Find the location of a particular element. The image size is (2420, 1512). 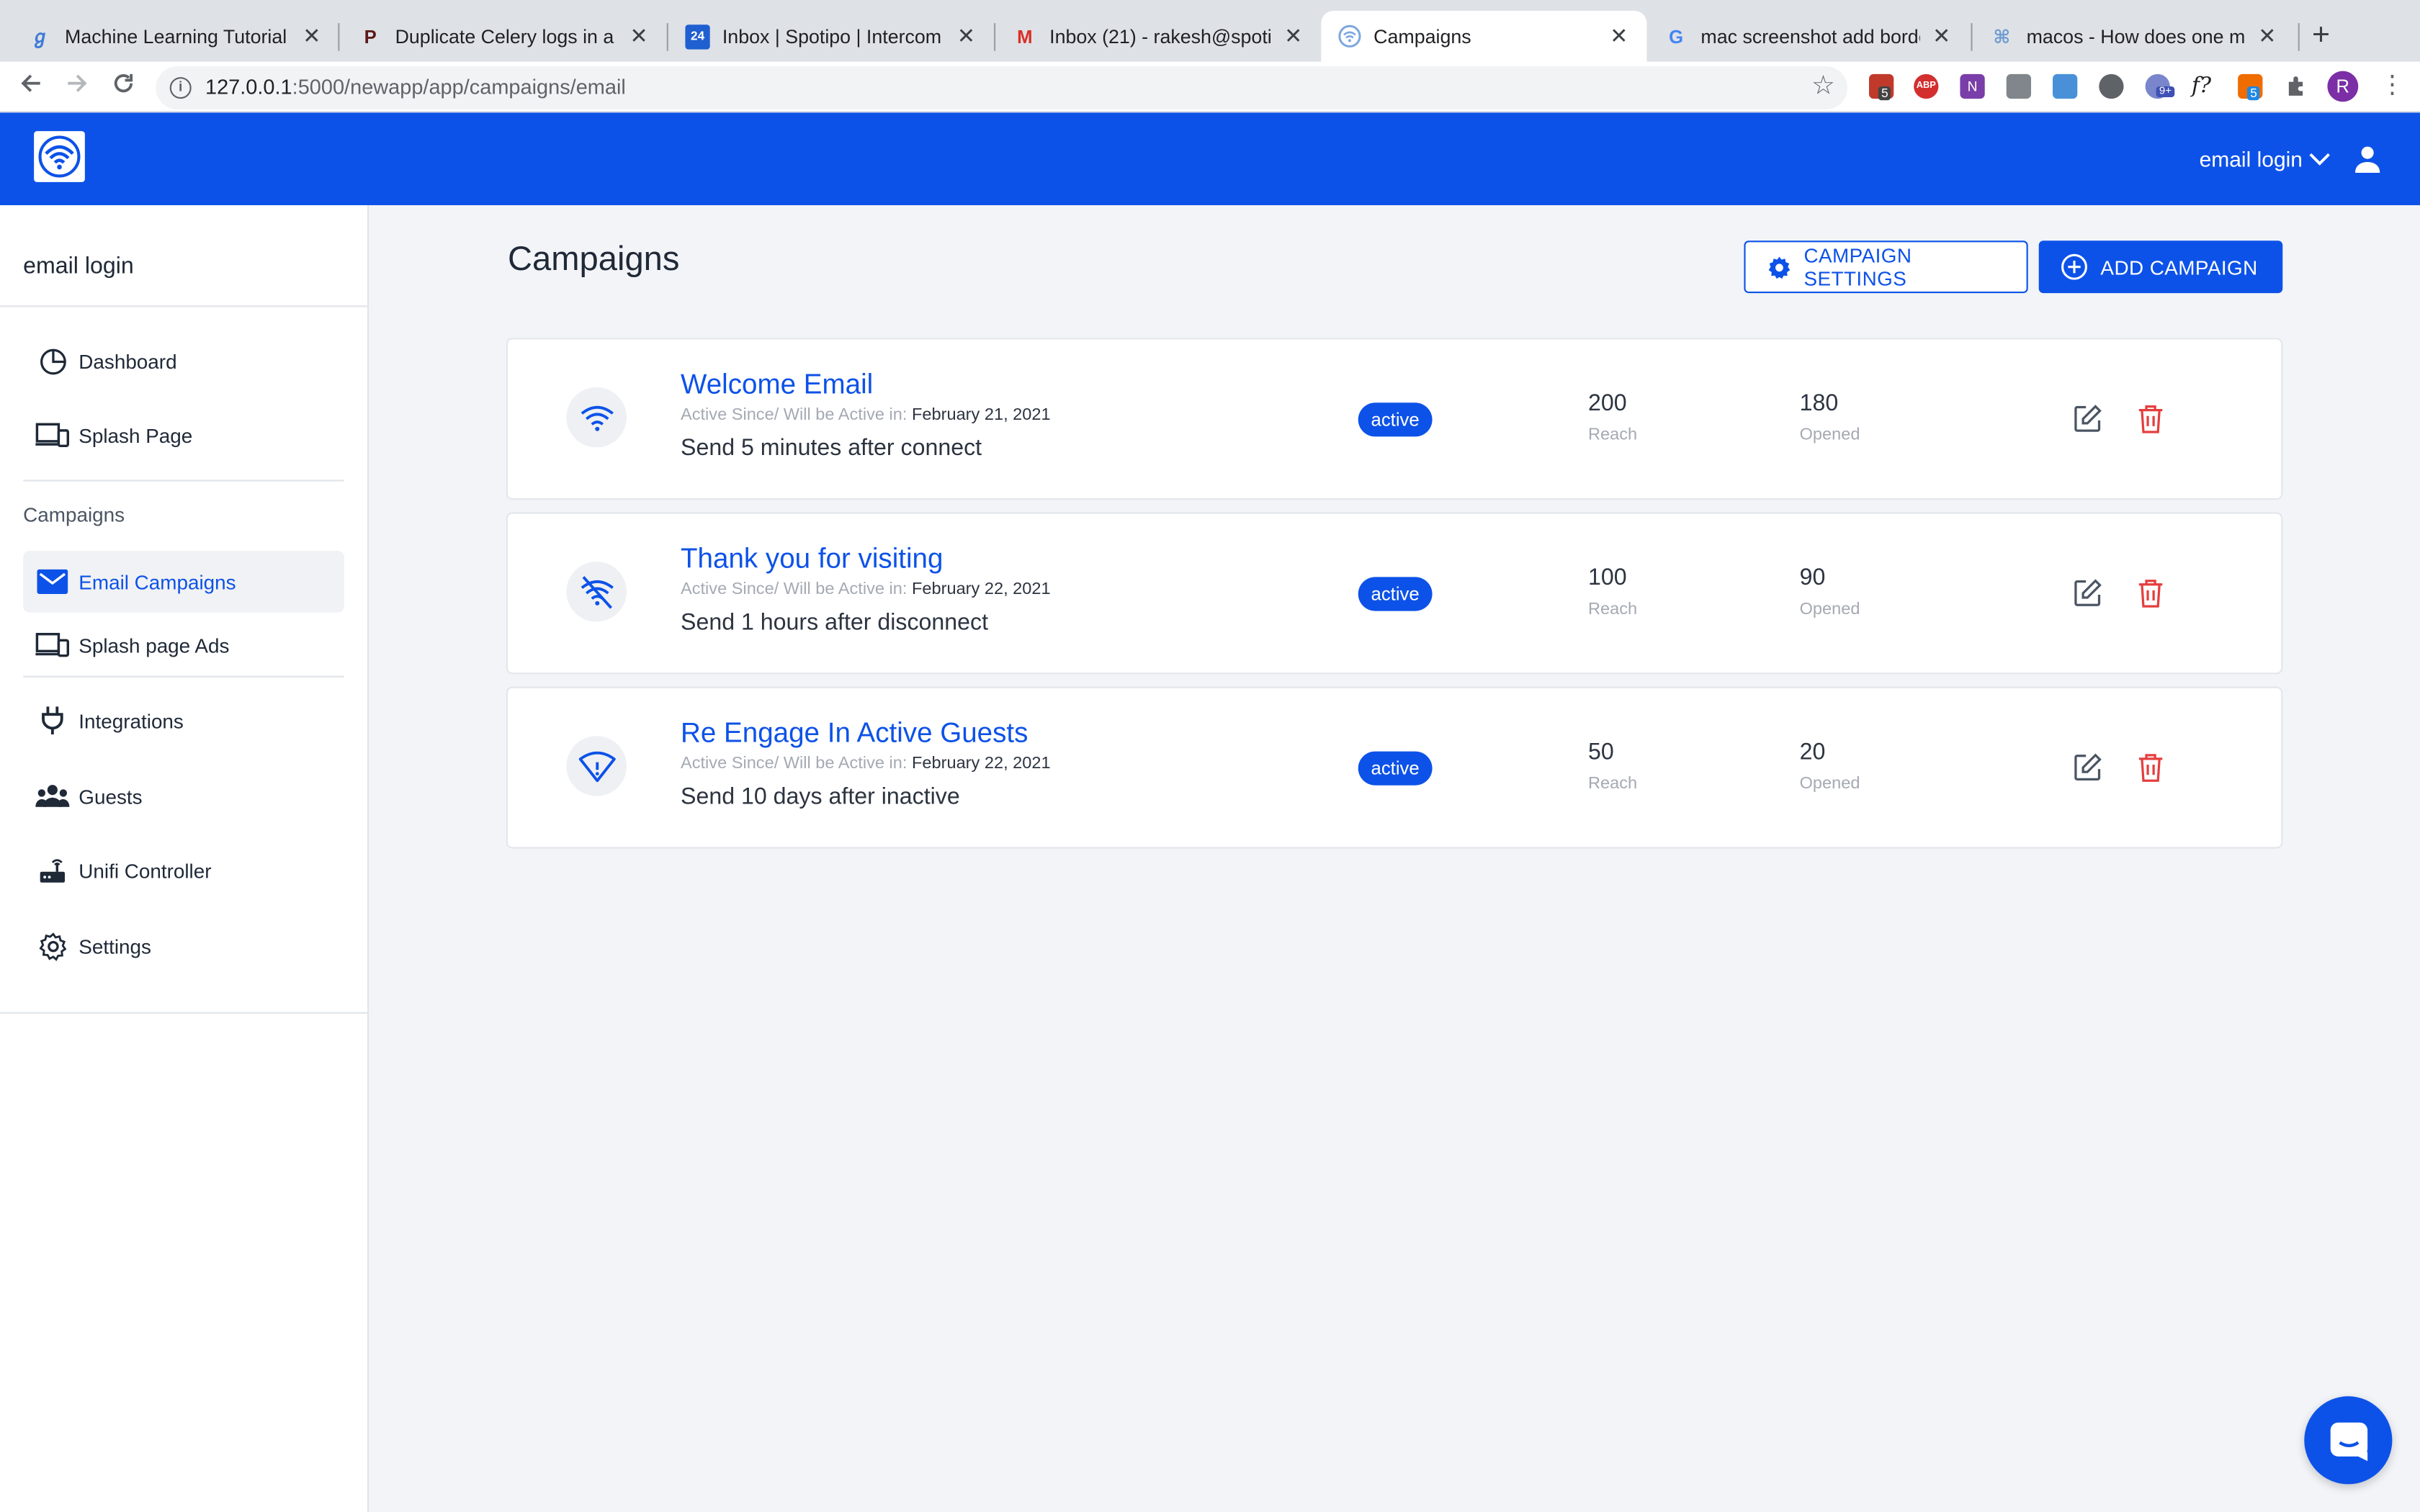

forward-icon is located at coordinates (77, 87).